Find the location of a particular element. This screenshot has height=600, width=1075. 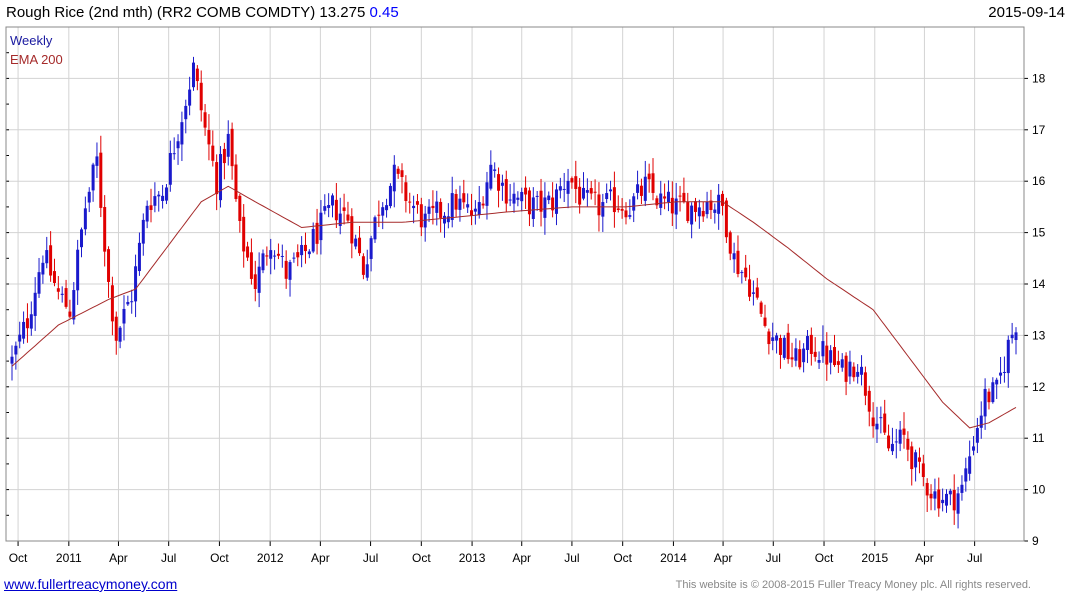

x-tick-label: 2011 is located at coordinates (69, 558).